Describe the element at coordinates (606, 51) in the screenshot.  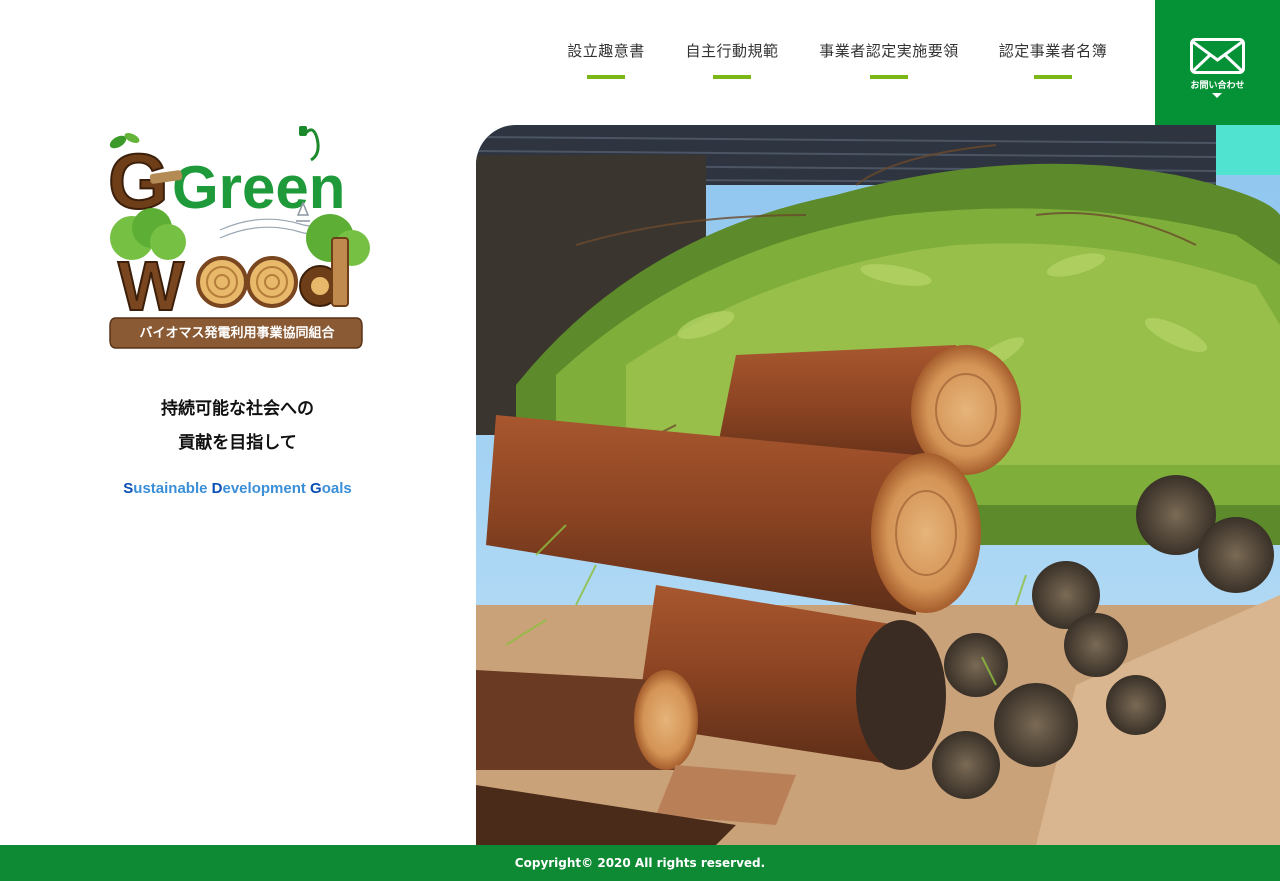
I see `nav-item-label: 設立趣意書` at that location.